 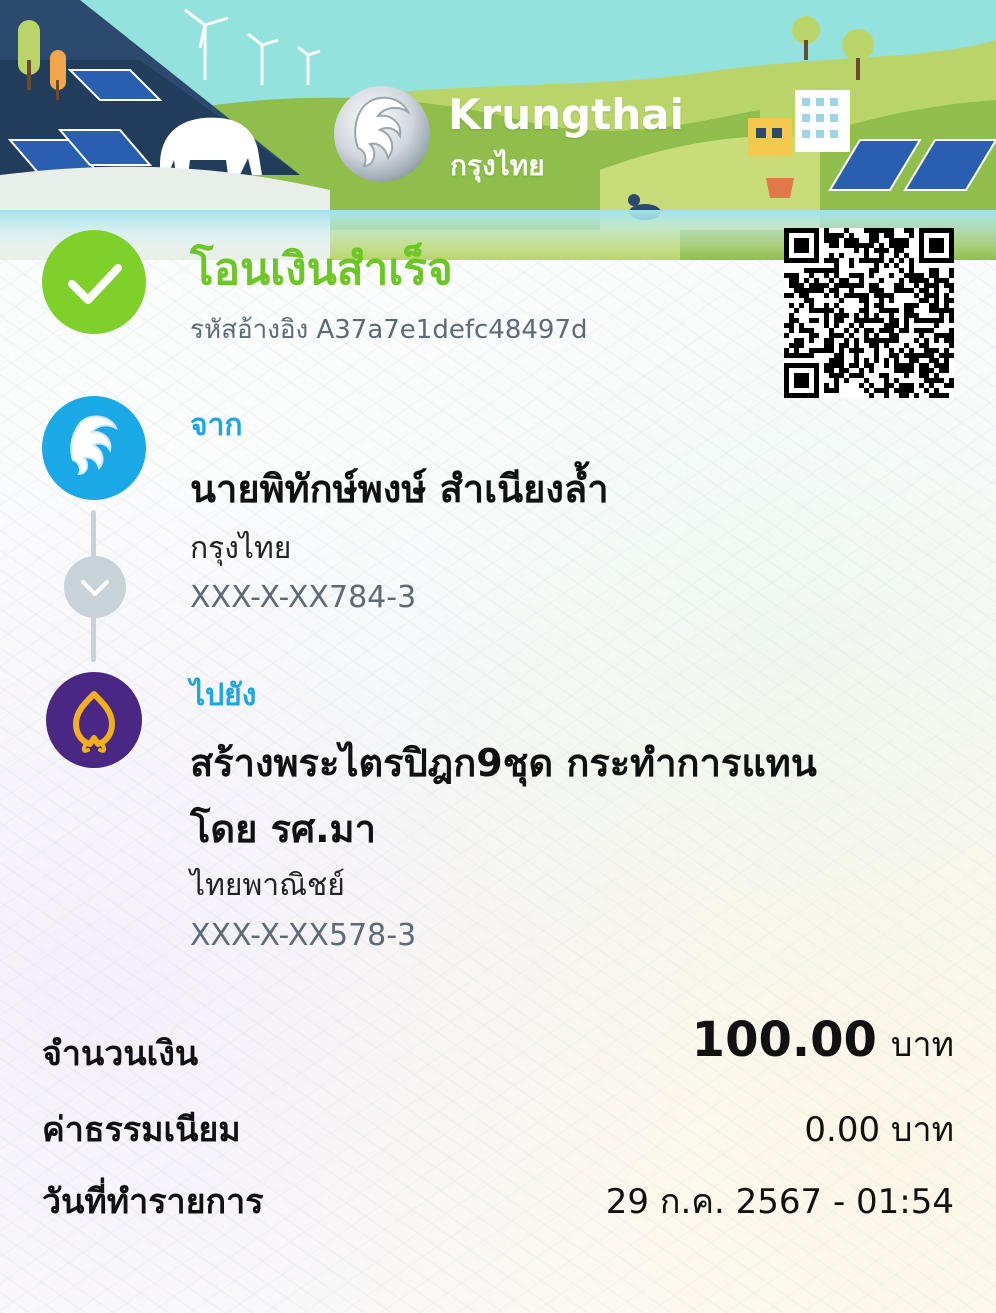 What do you see at coordinates (267, 885) in the screenshot?
I see `recipient-bank: ไทยพาณิชย์` at bounding box center [267, 885].